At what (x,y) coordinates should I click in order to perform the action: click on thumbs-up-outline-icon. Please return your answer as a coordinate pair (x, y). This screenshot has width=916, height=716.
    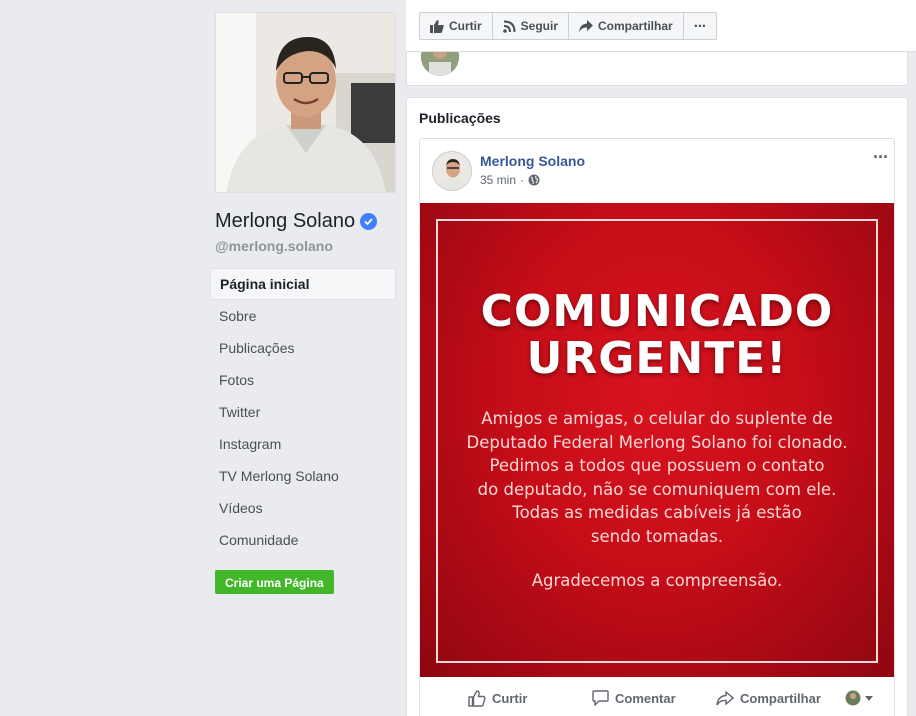
    Looking at the image, I should click on (477, 698).